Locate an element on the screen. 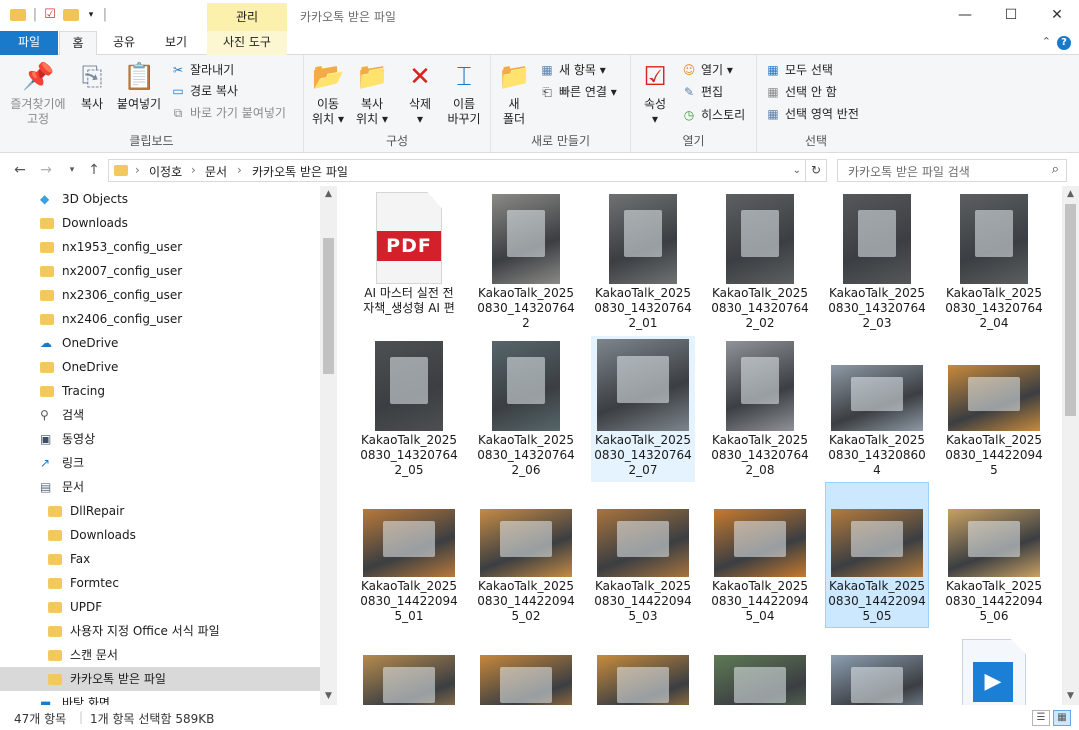 The width and height of the screenshot is (1079, 730). properties-icon: ☑ is located at coordinates (50, 15).